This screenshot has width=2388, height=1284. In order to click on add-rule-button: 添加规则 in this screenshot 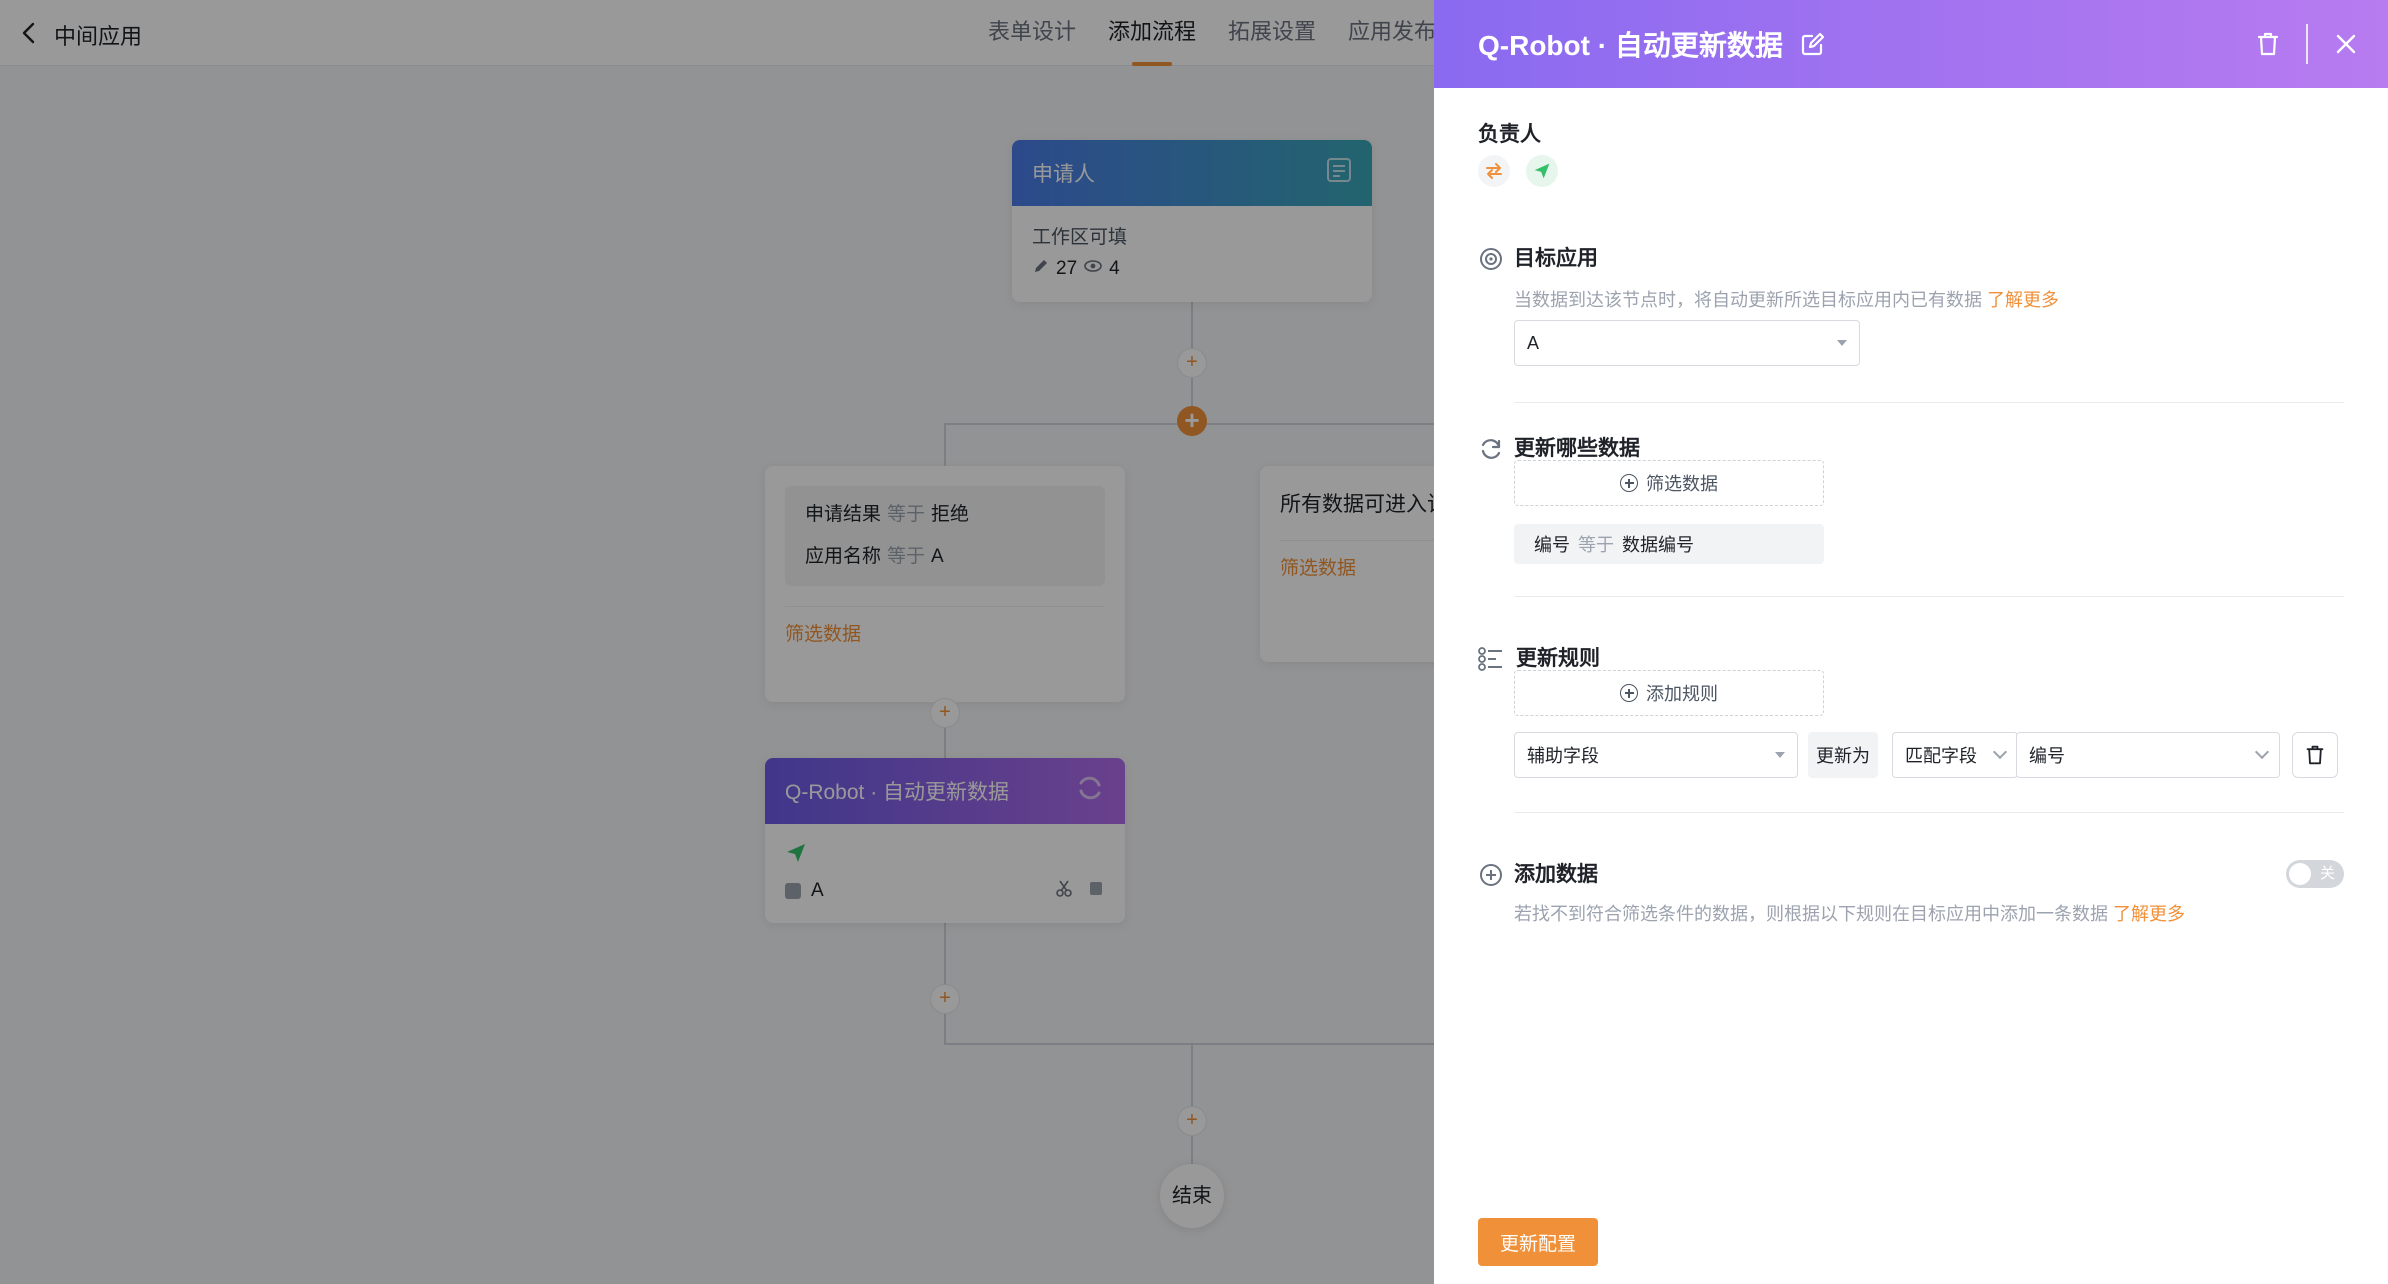, I will do `click(1669, 693)`.